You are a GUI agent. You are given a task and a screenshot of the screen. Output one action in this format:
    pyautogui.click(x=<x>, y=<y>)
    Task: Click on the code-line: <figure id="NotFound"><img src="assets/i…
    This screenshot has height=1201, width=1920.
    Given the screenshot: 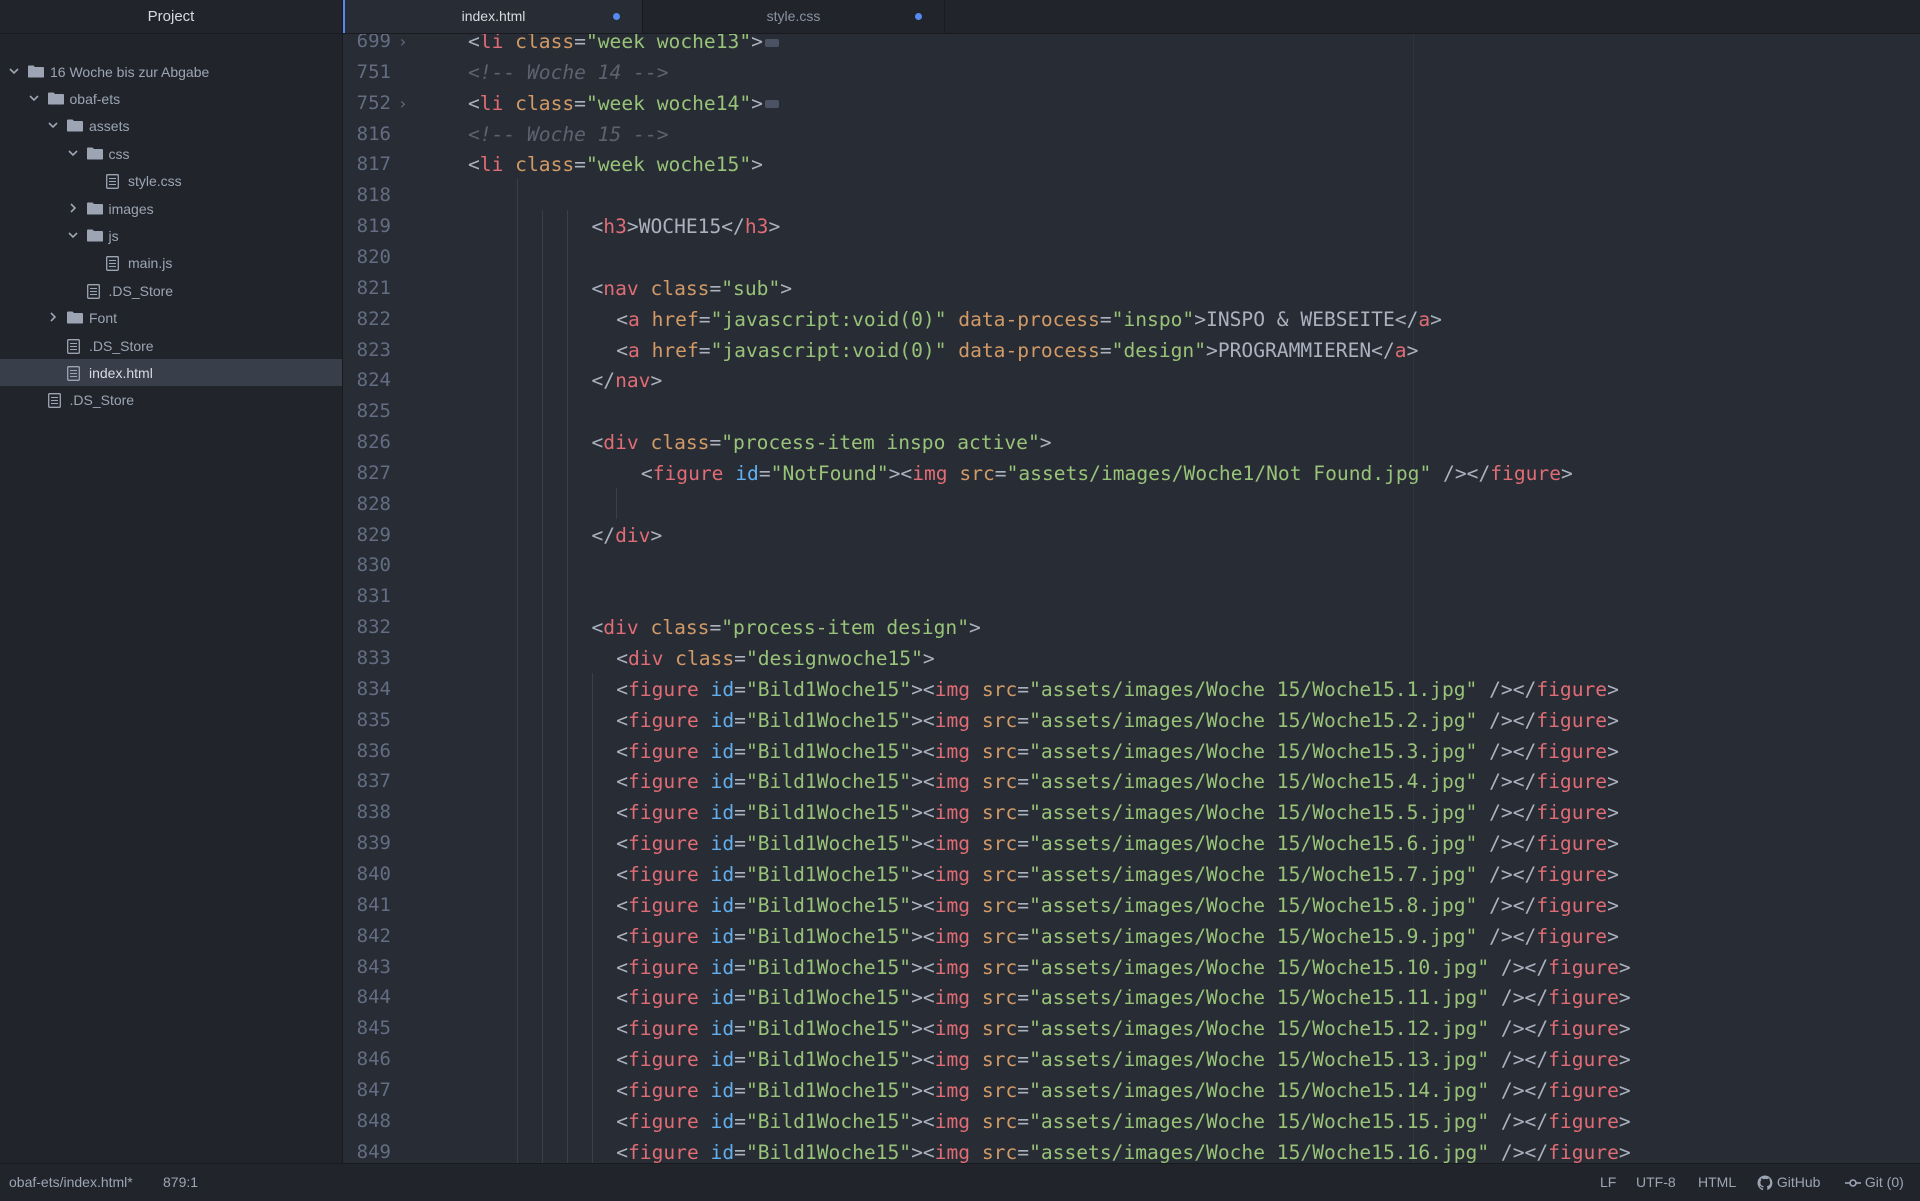 What is the action you would take?
    pyautogui.click(x=1107, y=473)
    